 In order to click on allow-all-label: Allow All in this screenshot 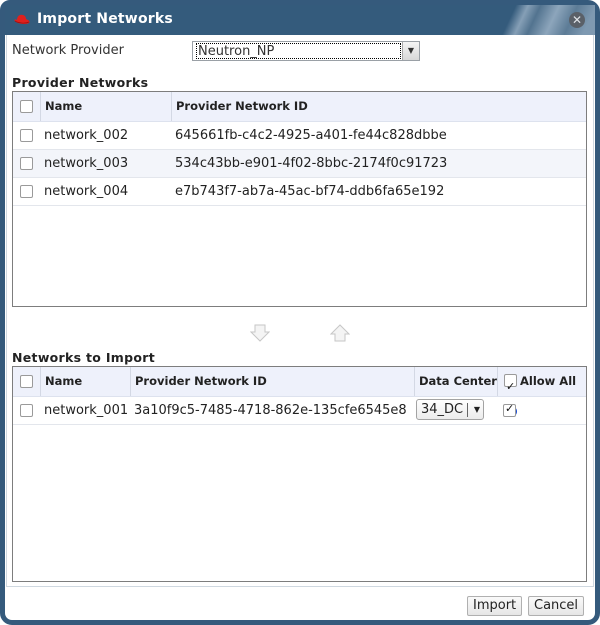, I will do `click(548, 381)`.